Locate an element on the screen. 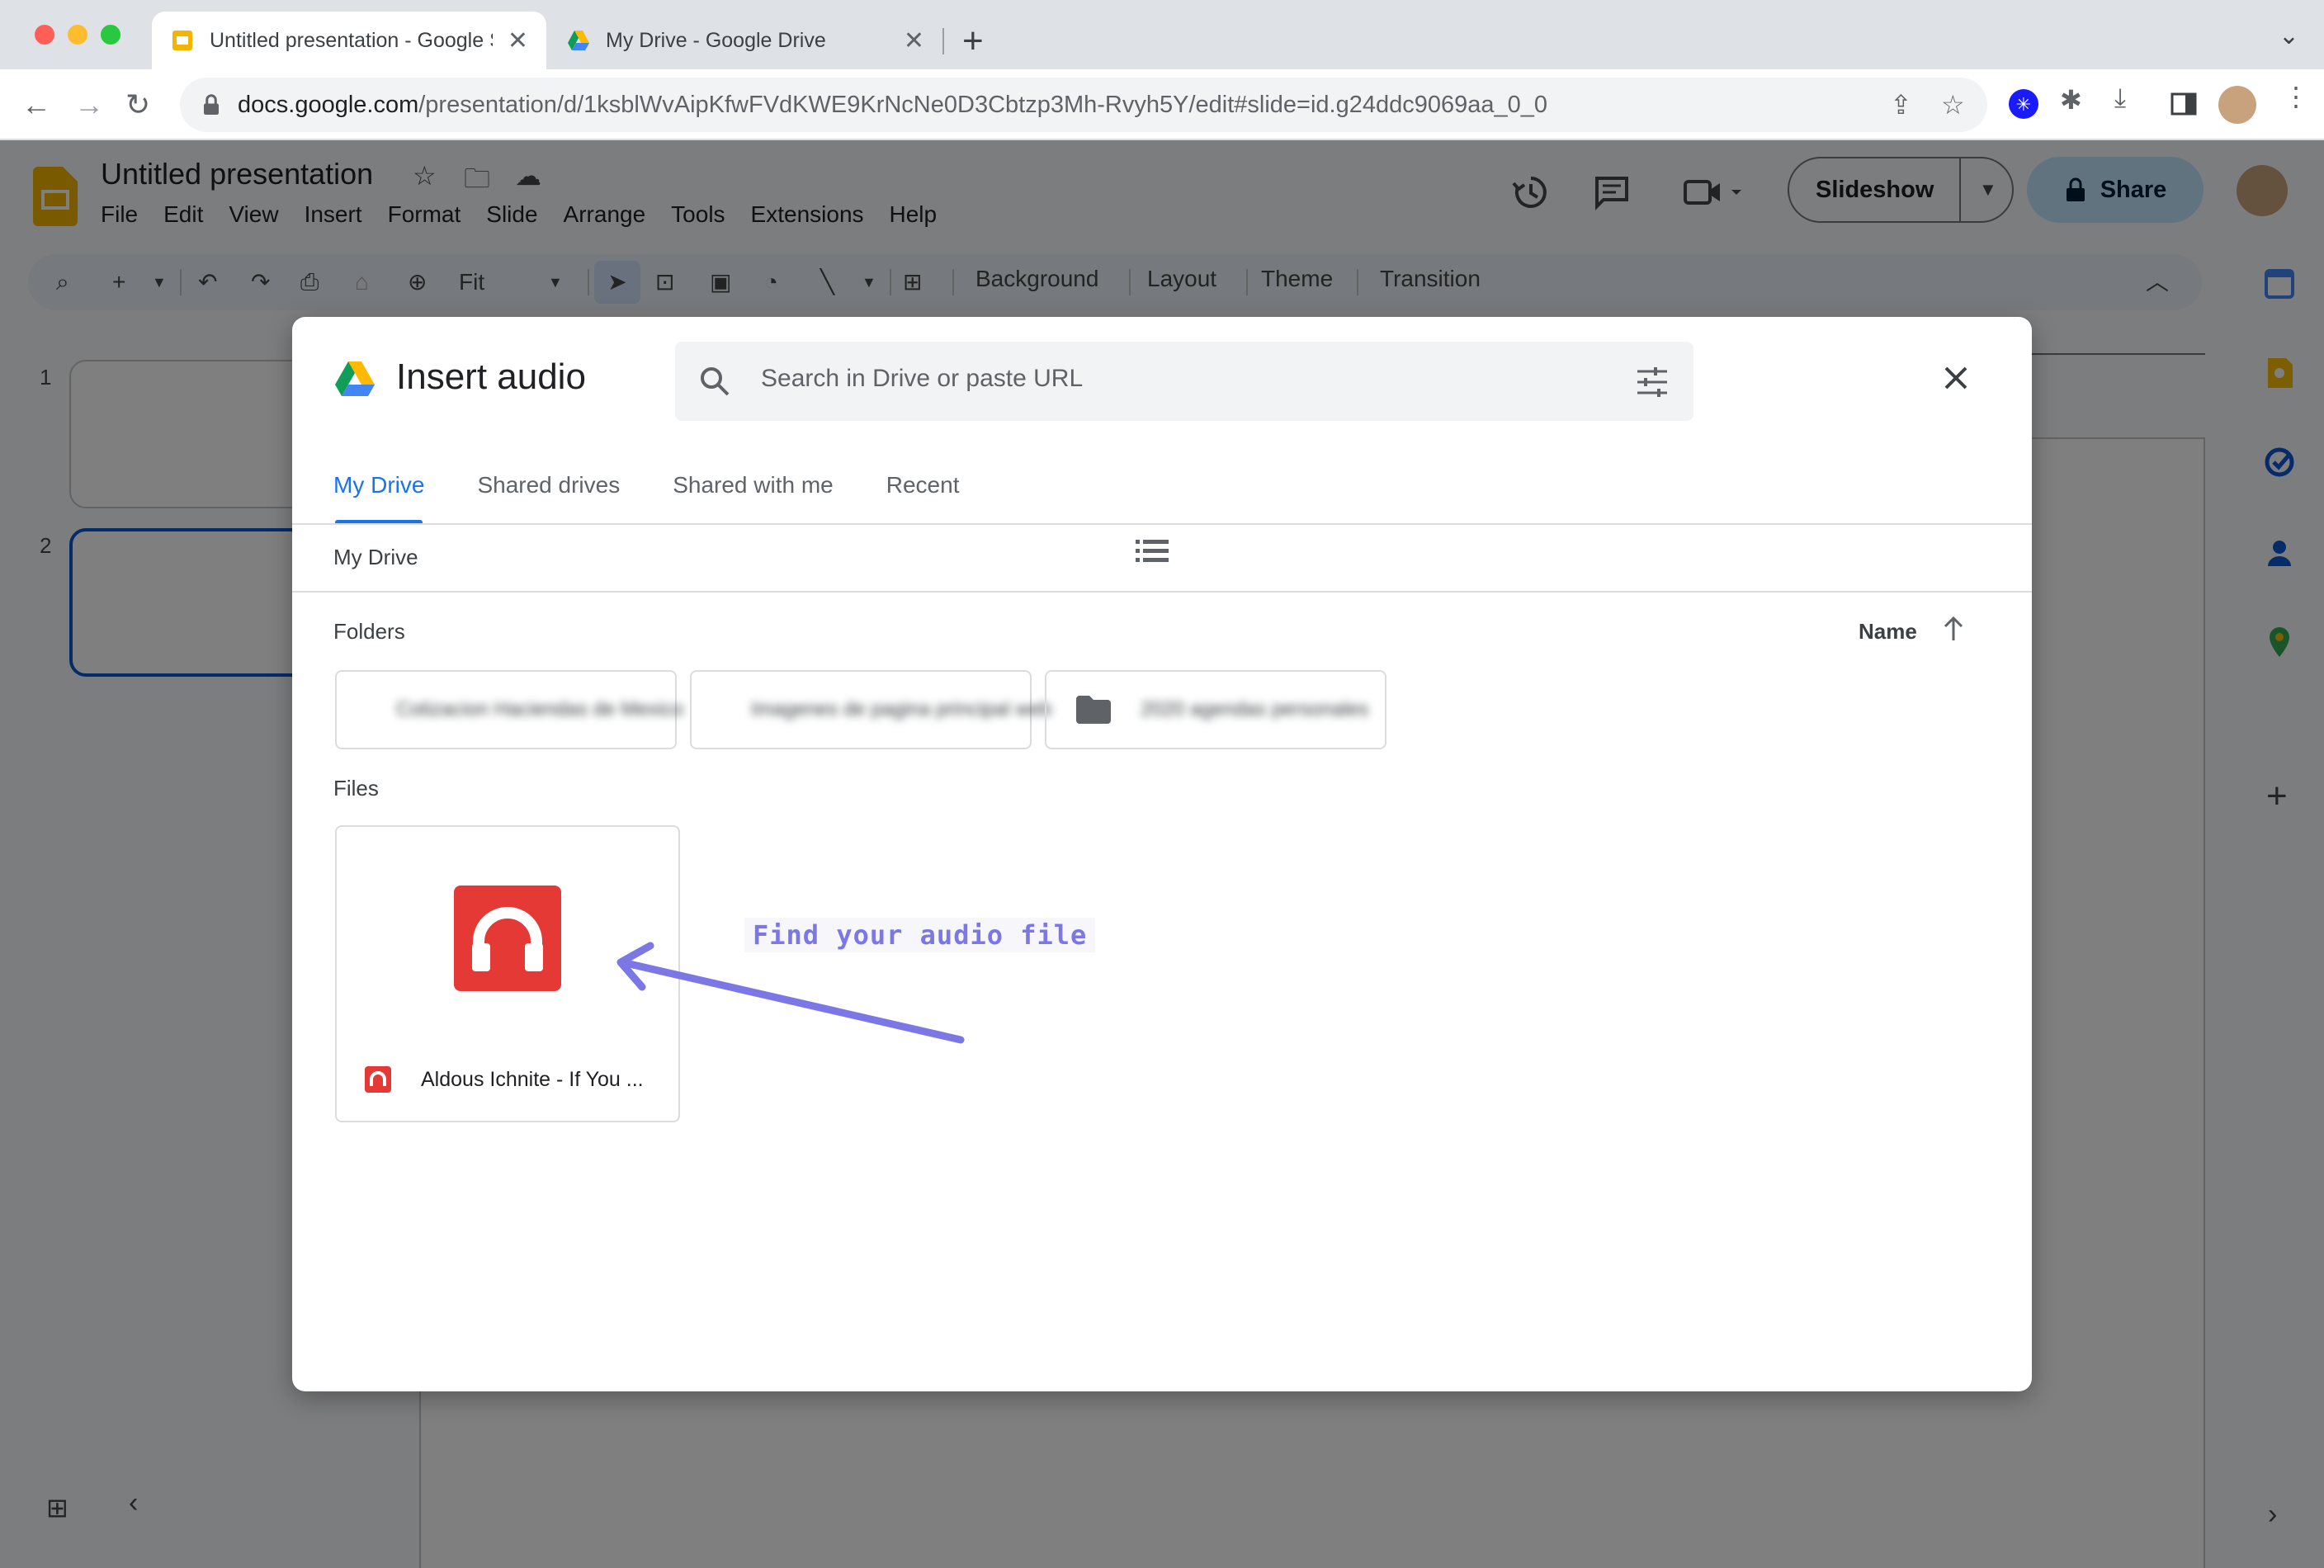 The height and width of the screenshot is (1568, 2324). profile-avatar is located at coordinates (2237, 105).